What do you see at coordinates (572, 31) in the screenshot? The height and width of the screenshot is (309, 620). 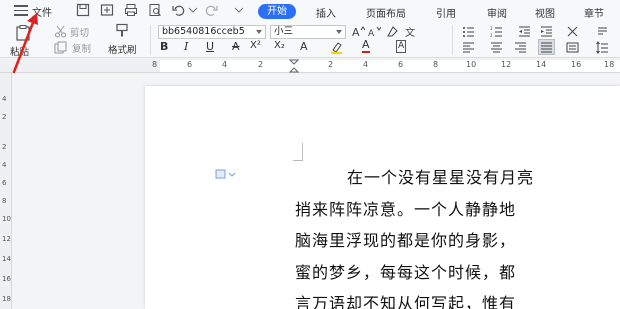 I see `chinese-layout-icon` at bounding box center [572, 31].